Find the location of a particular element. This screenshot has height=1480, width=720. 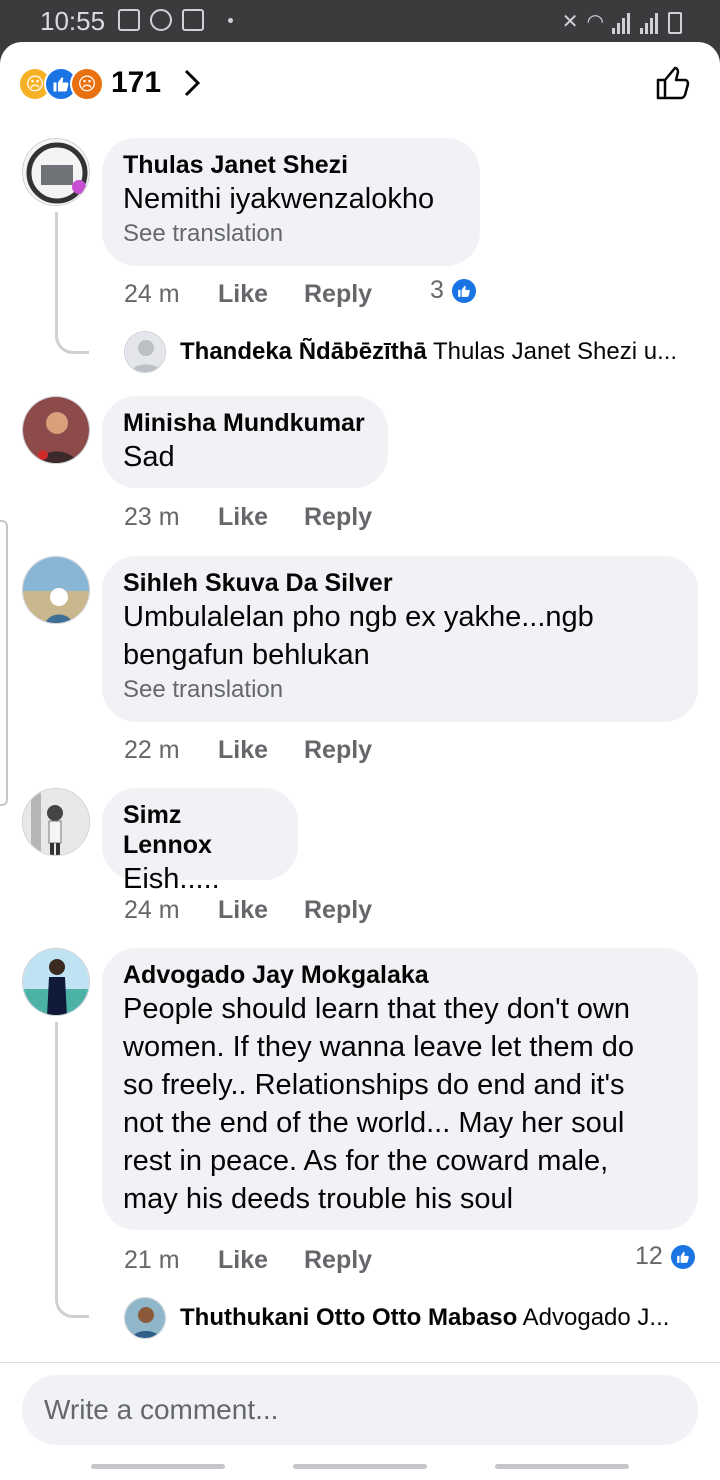

system-nav-bar is located at coordinates (360, 1467).